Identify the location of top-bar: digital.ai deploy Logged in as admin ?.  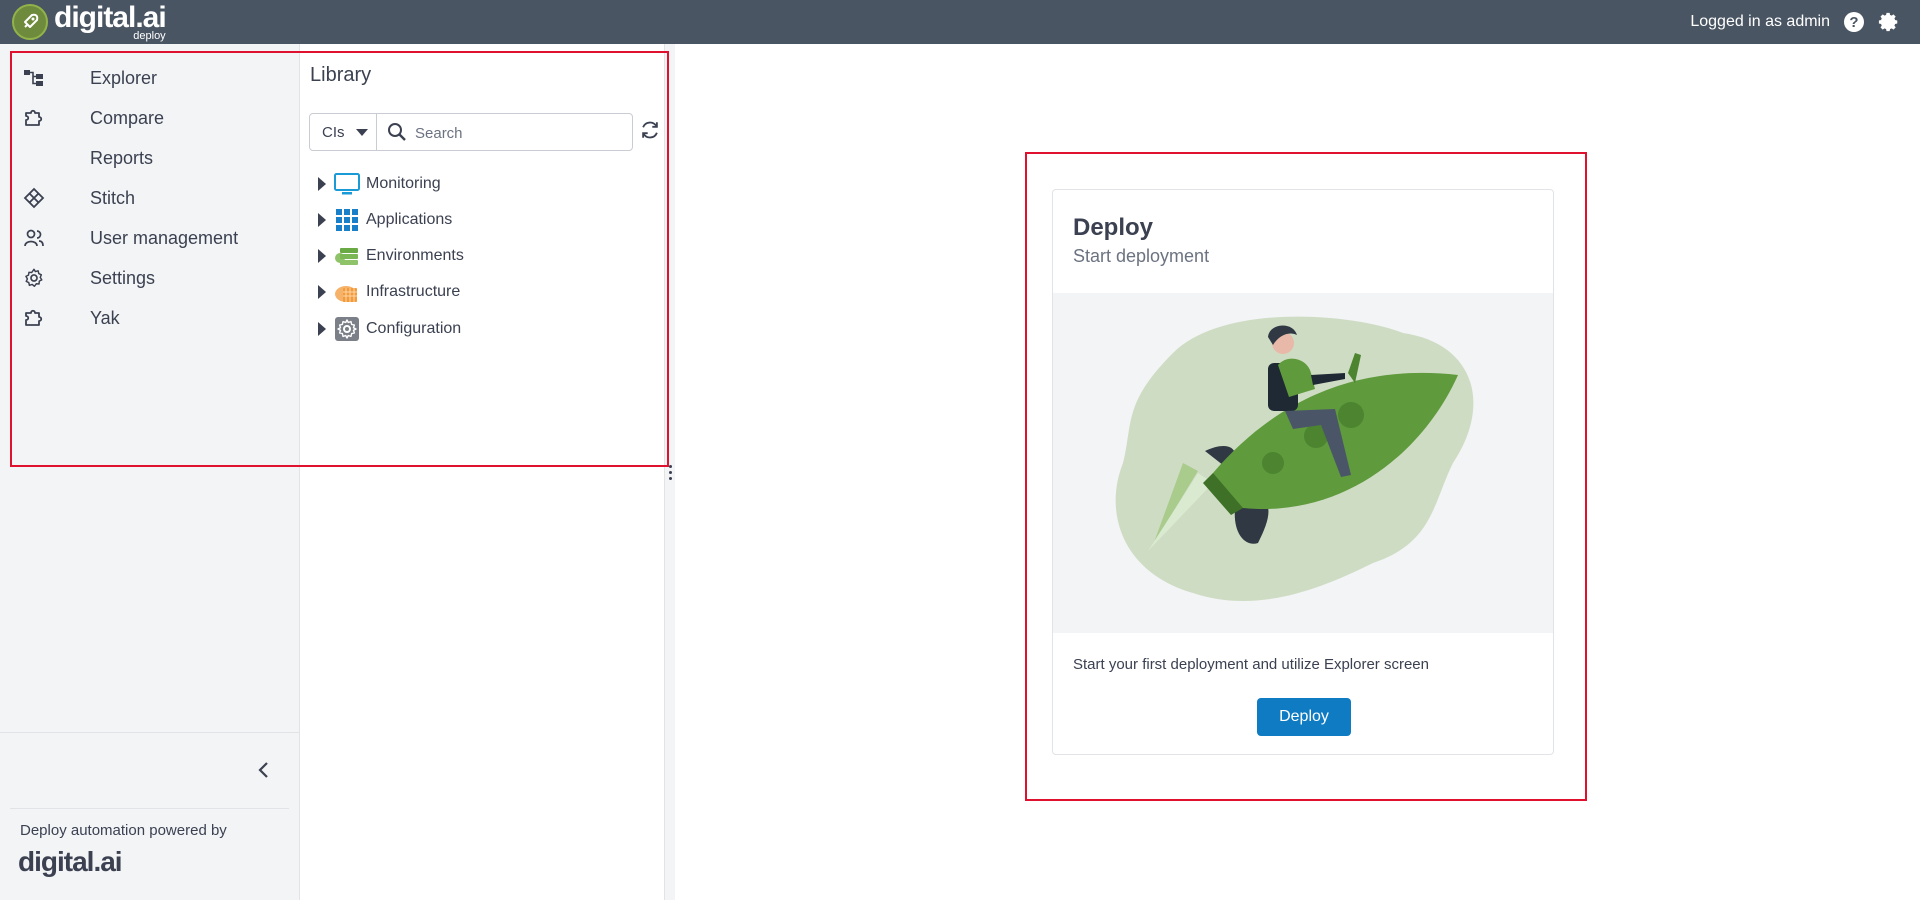
(960, 22).